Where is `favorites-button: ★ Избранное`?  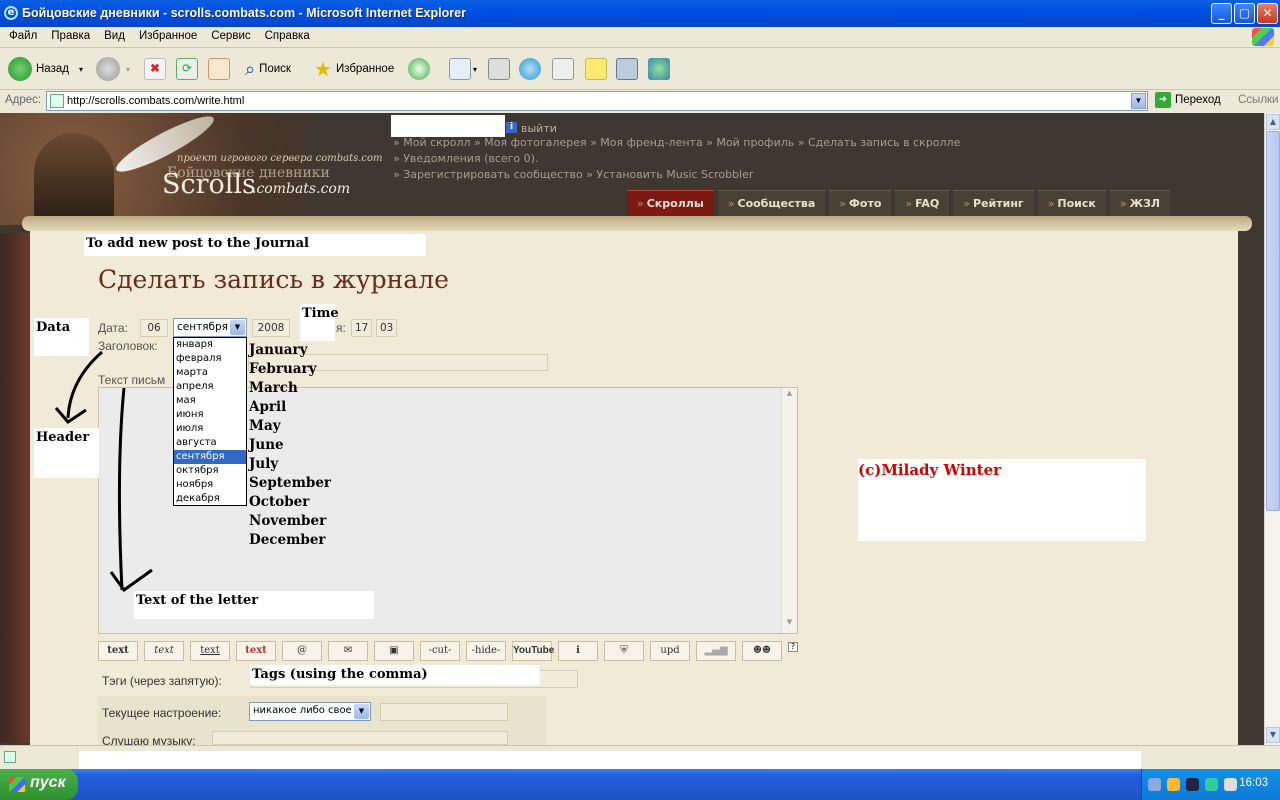 favorites-button: ★ Избранное is located at coordinates (354, 69).